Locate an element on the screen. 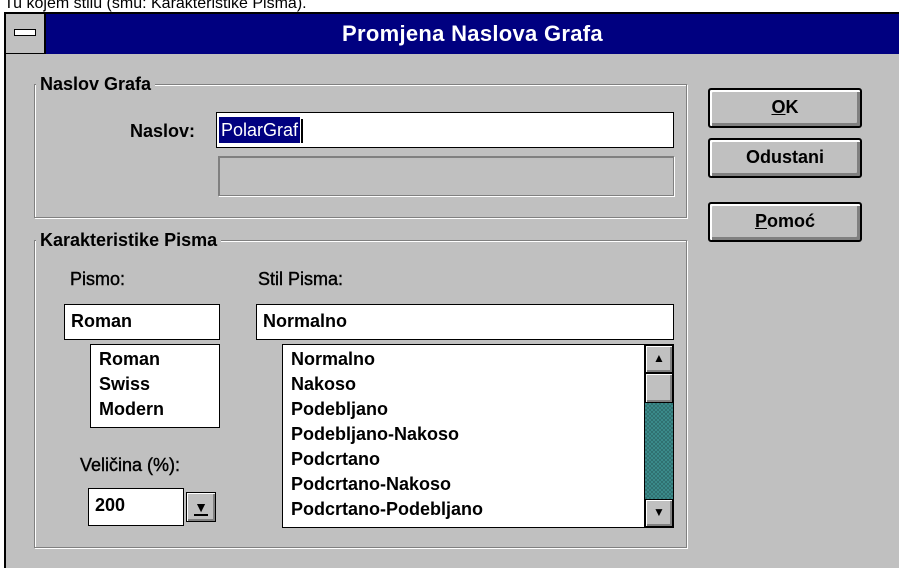  stil-option: Podebljano is located at coordinates (463, 409).